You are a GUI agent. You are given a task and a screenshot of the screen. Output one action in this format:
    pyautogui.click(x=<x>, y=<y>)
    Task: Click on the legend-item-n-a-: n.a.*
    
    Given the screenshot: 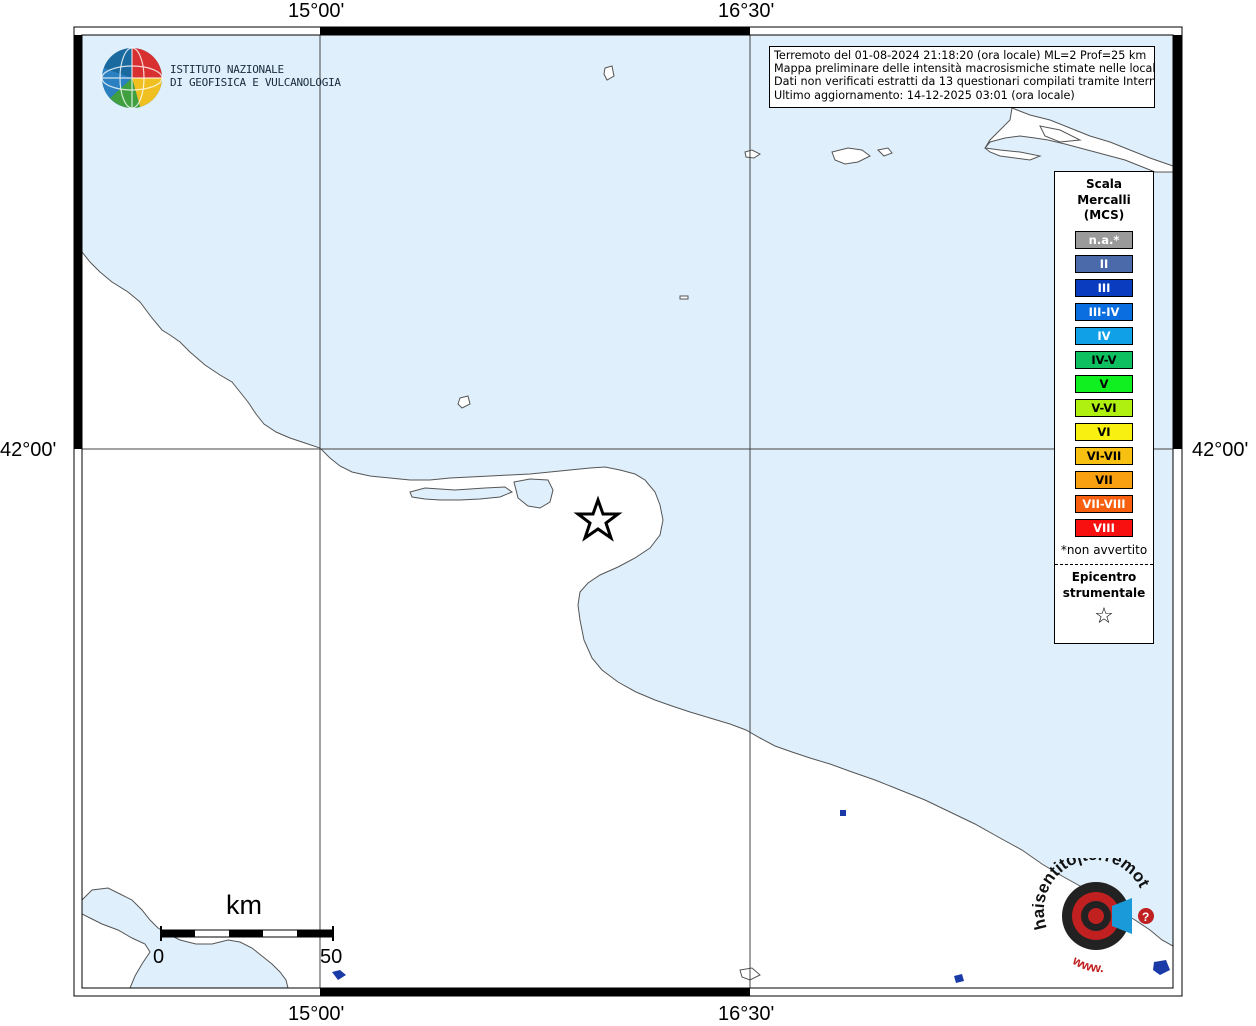 What is the action you would take?
    pyautogui.click(x=1104, y=239)
    